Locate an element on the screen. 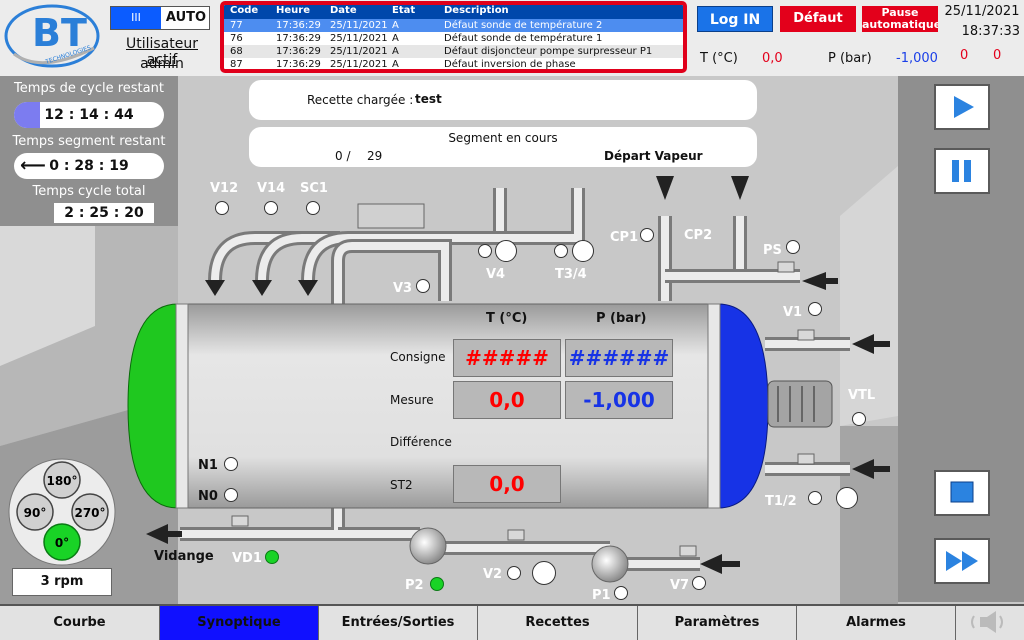 The height and width of the screenshot is (640, 1024). indicator-vtl is located at coordinates (859, 419).